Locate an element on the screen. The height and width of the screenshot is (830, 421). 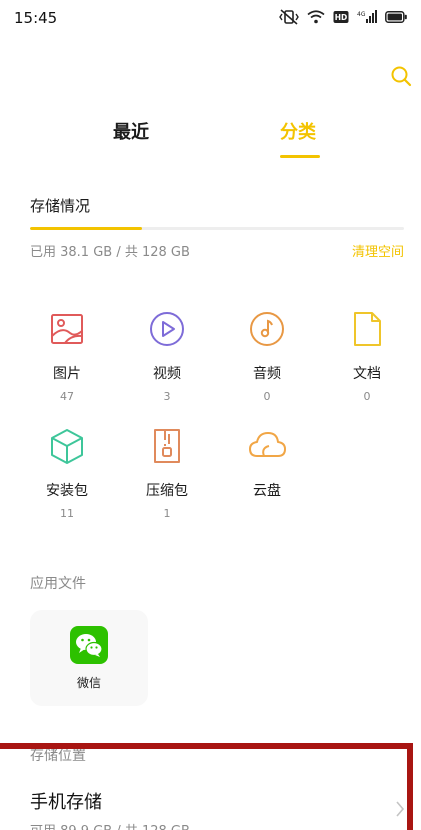
clean-space-link: 清理空间 is located at coordinates (378, 250).